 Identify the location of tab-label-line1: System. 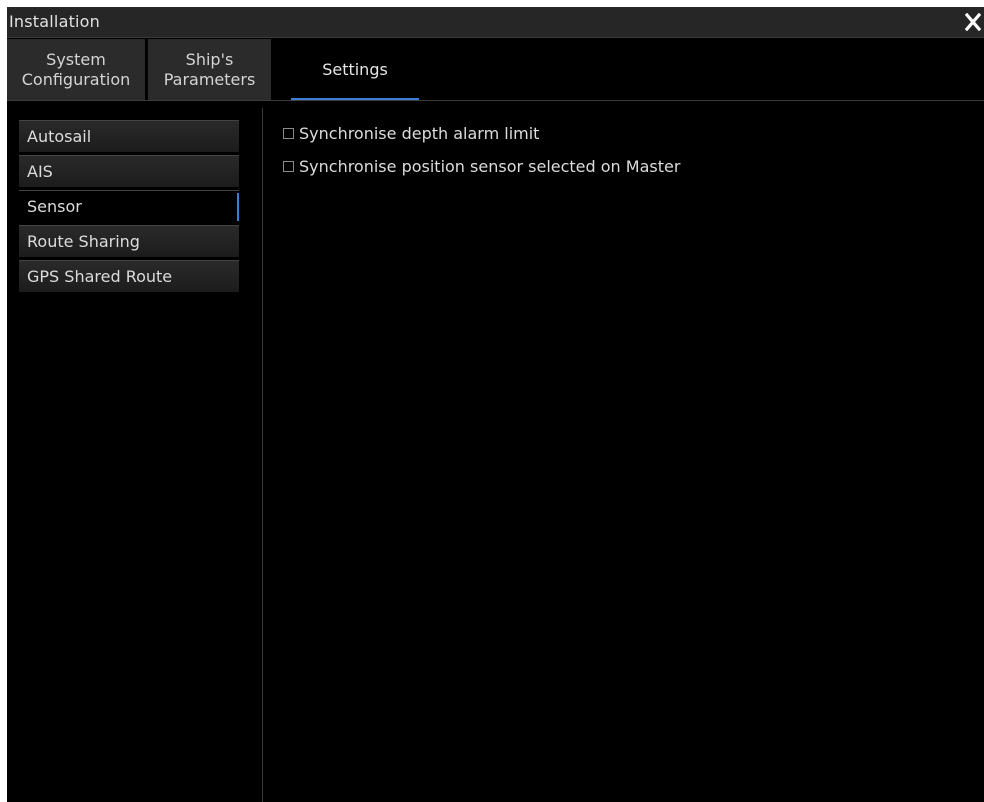
(76, 59).